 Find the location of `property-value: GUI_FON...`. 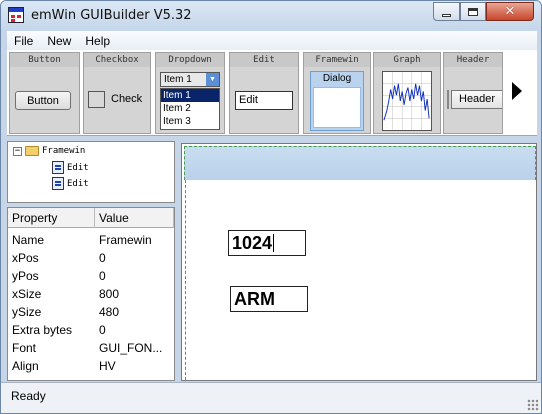

property-value: GUI_FON... is located at coordinates (134, 348).